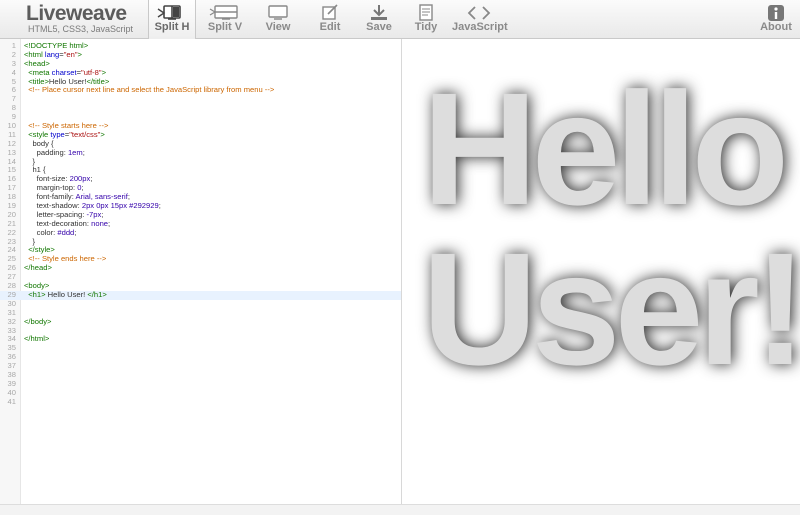 This screenshot has height=515, width=800. I want to click on code-line: 7, so click(200, 99).